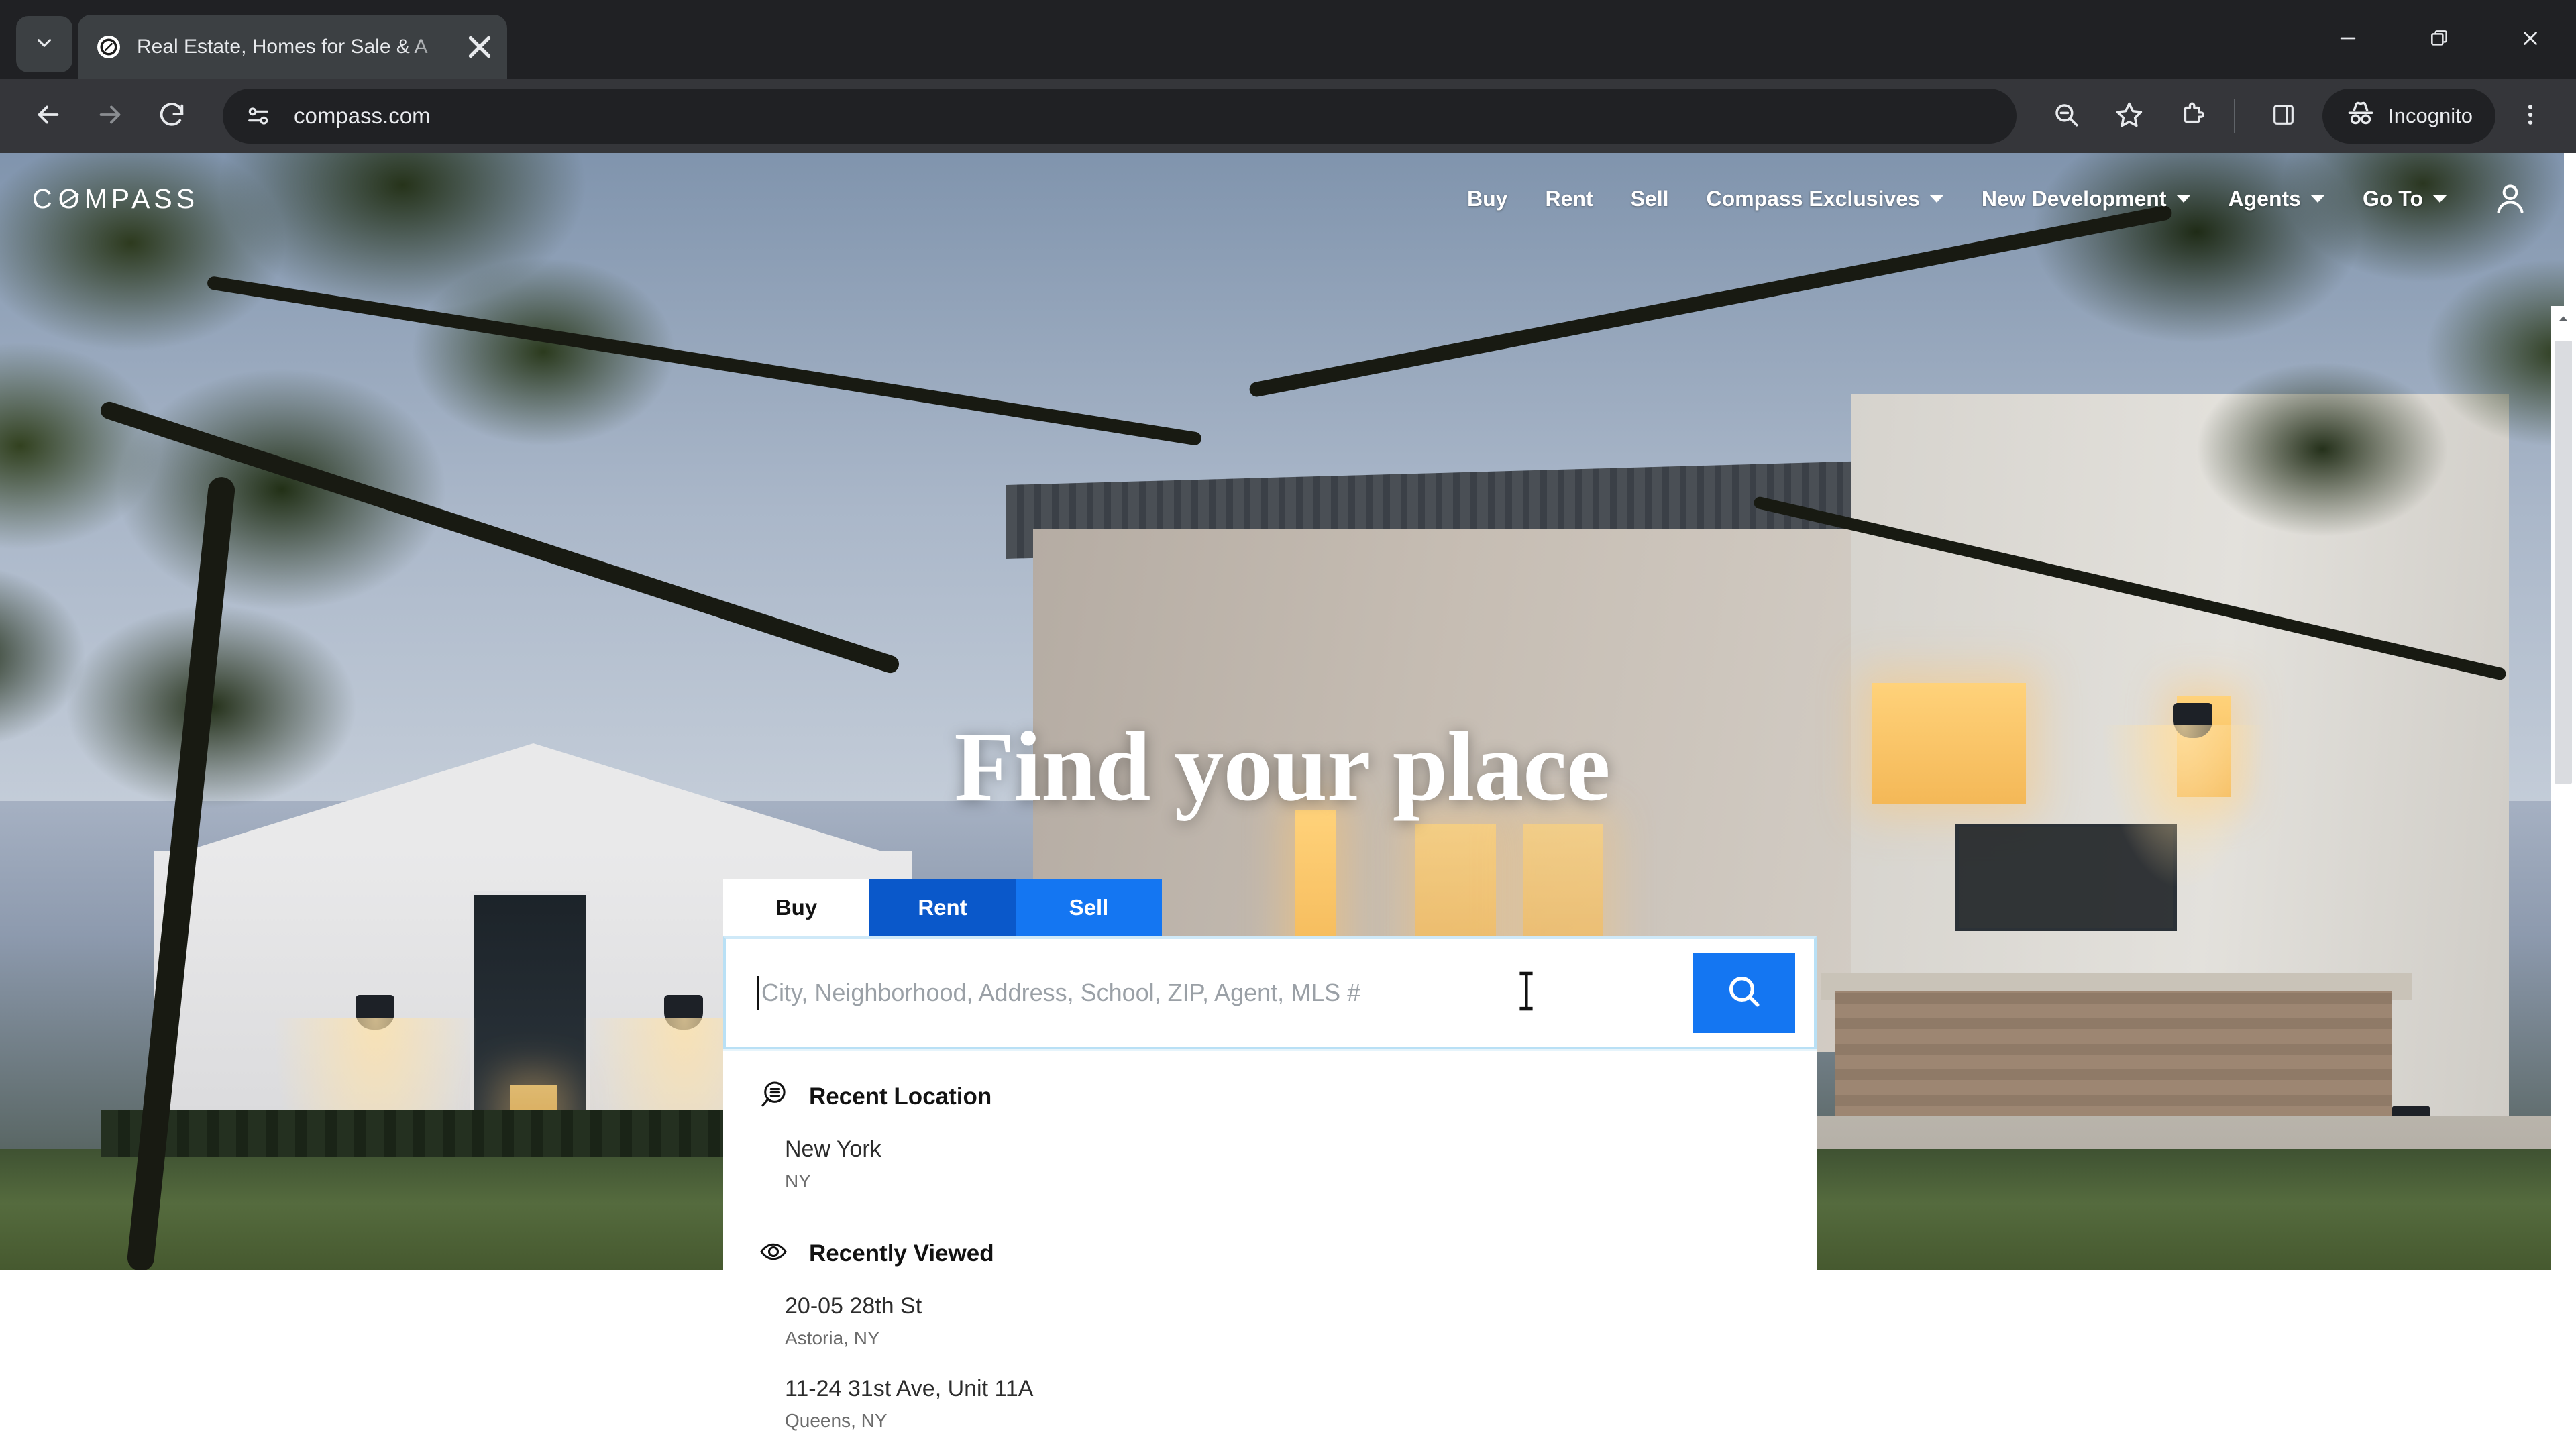 This screenshot has height=1449, width=2576. Describe the element at coordinates (362, 115) in the screenshot. I see `address-bar-url: compass.com` at that location.